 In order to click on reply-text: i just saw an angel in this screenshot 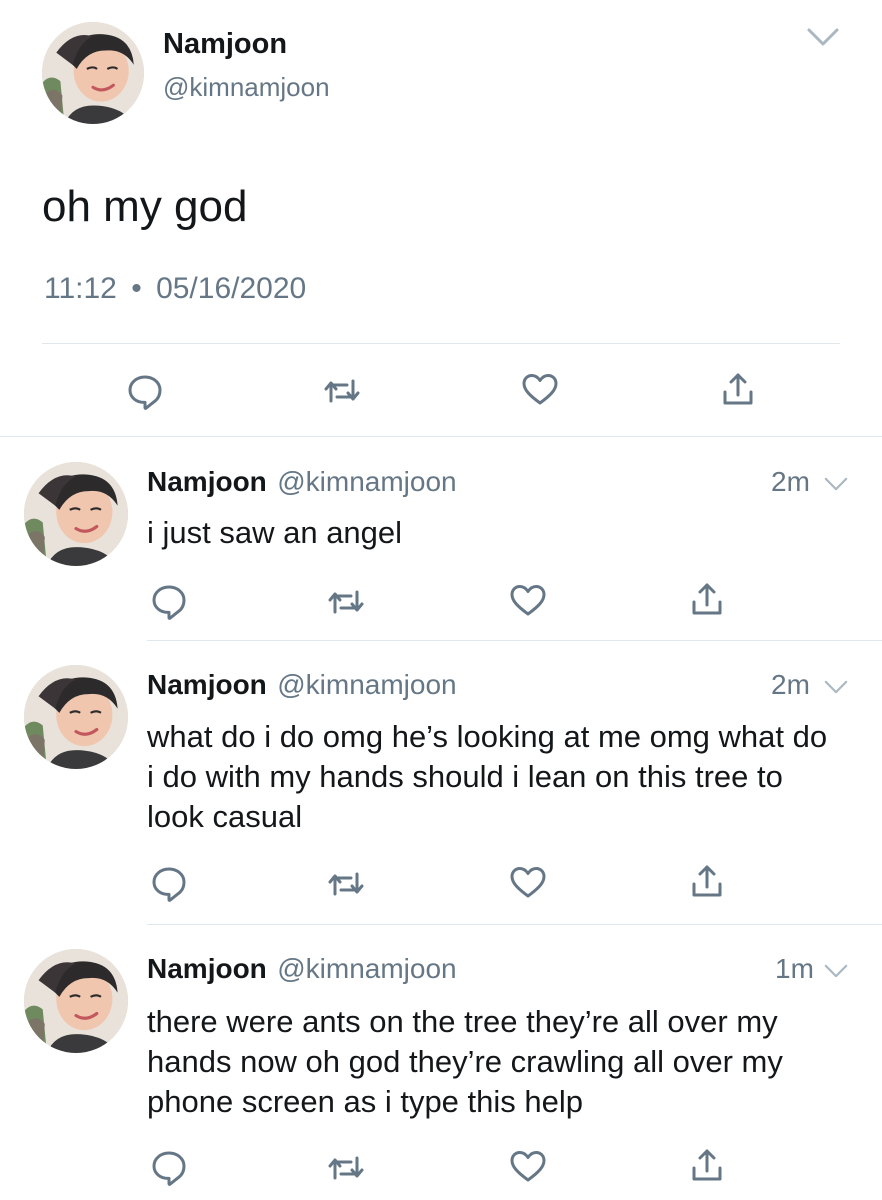, I will do `click(275, 532)`.